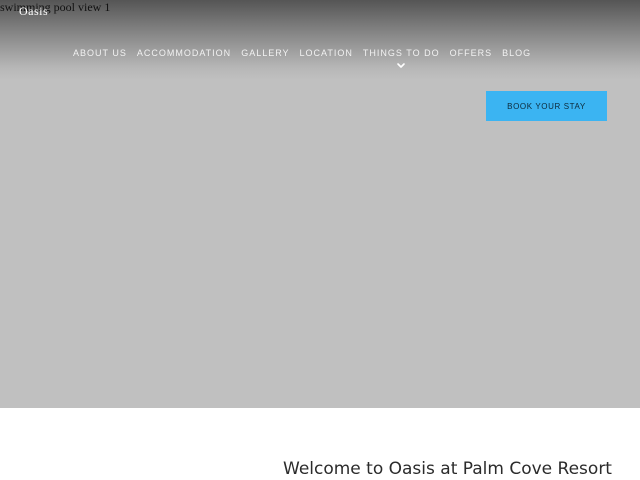 This screenshot has height=480, width=640. I want to click on nav-label: ABOUT US, so click(100, 53).